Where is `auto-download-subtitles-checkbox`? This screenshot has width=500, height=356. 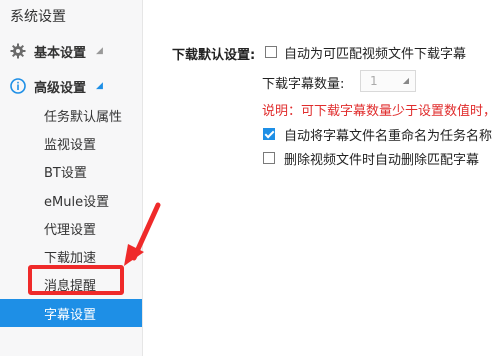 auto-download-subtitles-checkbox is located at coordinates (271, 52).